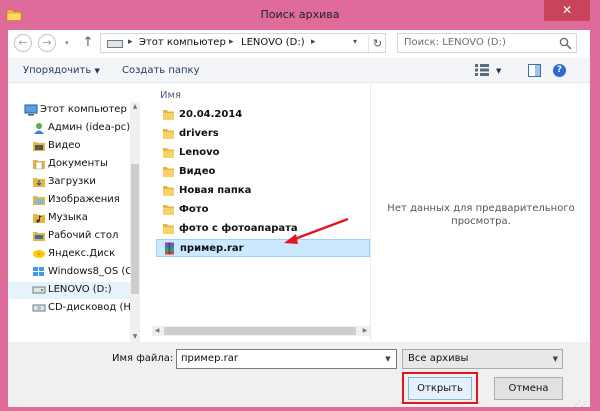  I want to click on up-button: ↑, so click(88, 43).